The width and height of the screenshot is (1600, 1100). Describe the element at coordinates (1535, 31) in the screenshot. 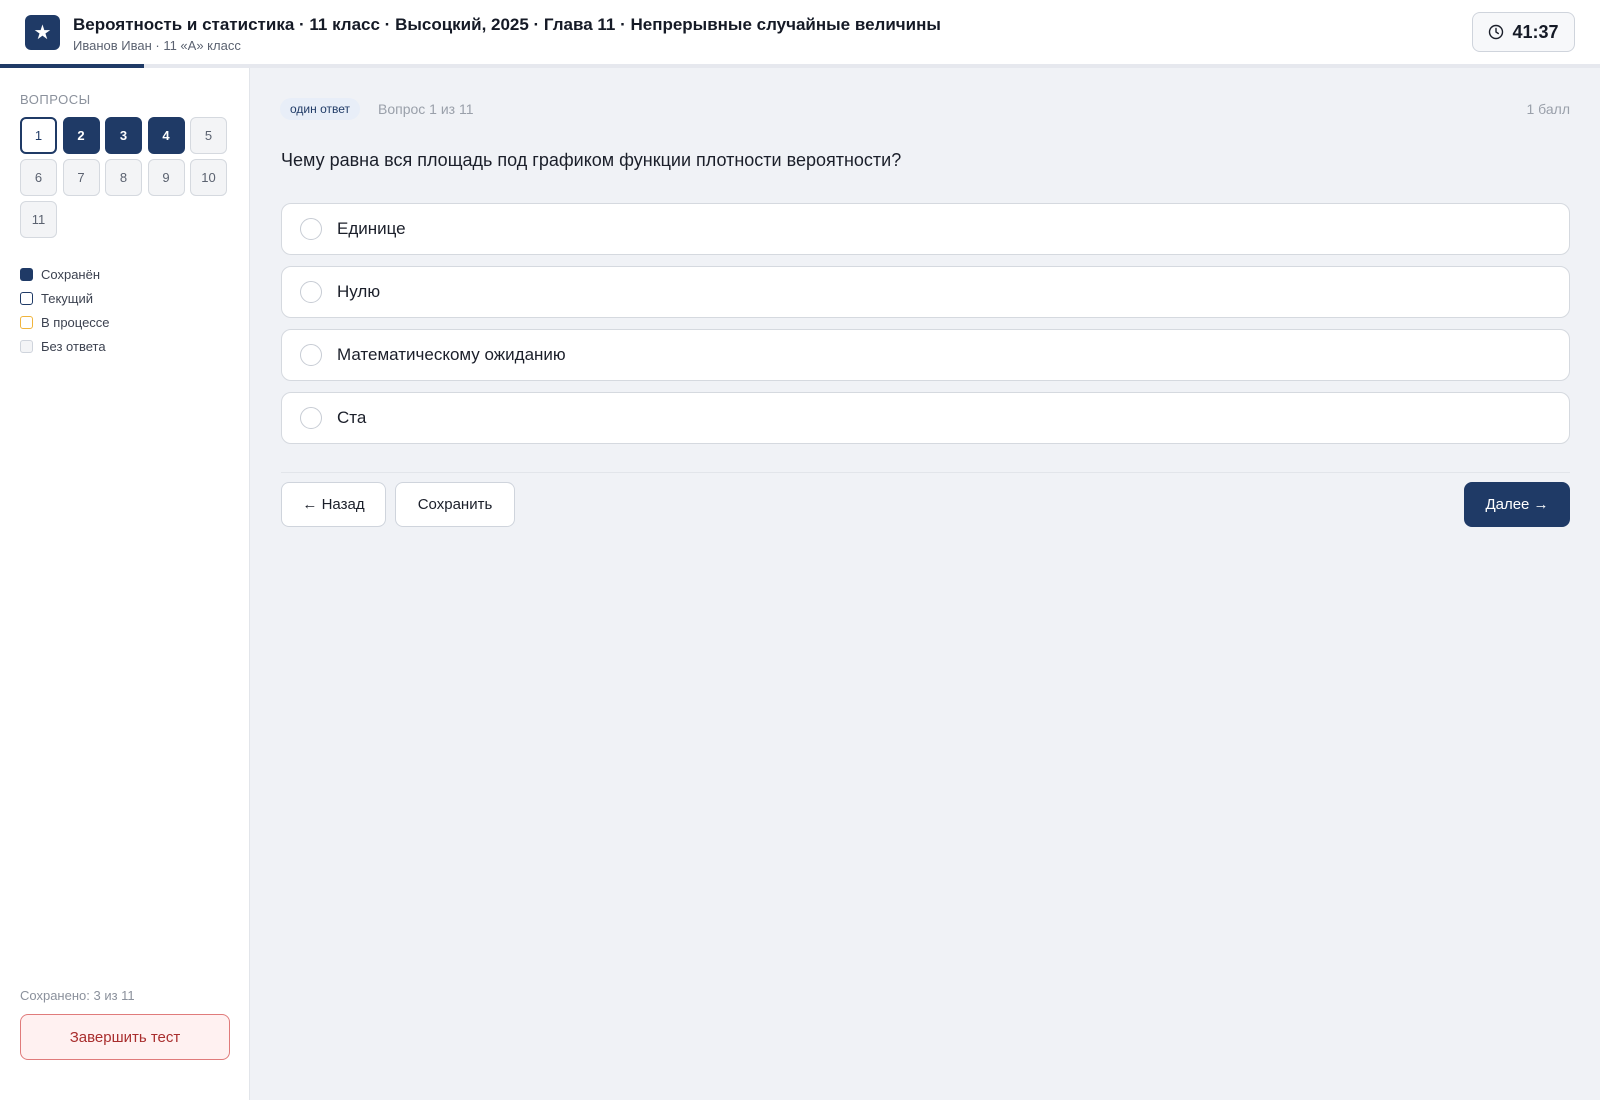

I see `timer-value: 41:37` at that location.